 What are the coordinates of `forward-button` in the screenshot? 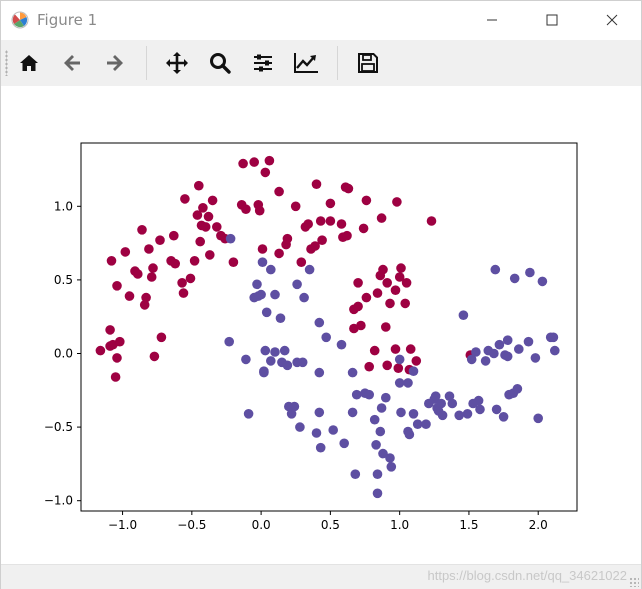 It's located at (115, 63).